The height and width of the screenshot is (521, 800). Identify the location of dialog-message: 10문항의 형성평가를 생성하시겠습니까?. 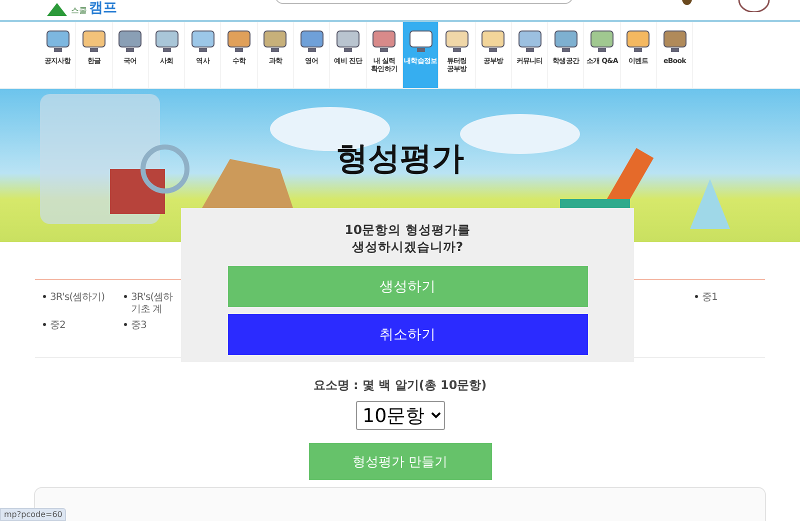
(407, 238).